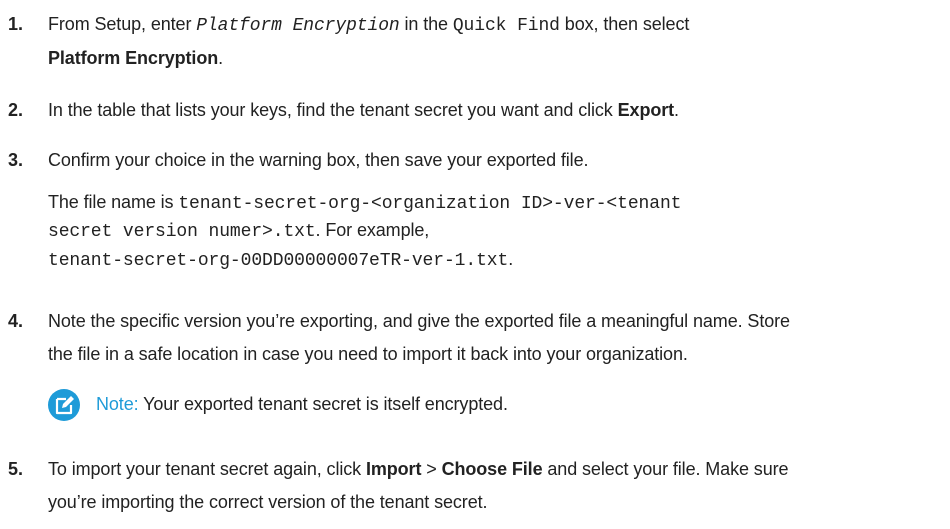 The height and width of the screenshot is (529, 950). I want to click on ui-term: Choose File, so click(492, 469).